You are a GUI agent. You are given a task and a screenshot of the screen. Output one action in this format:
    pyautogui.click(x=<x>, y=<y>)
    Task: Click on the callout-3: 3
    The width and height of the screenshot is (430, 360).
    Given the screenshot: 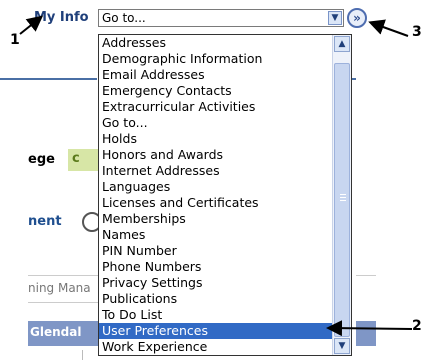 What is the action you would take?
    pyautogui.click(x=417, y=32)
    